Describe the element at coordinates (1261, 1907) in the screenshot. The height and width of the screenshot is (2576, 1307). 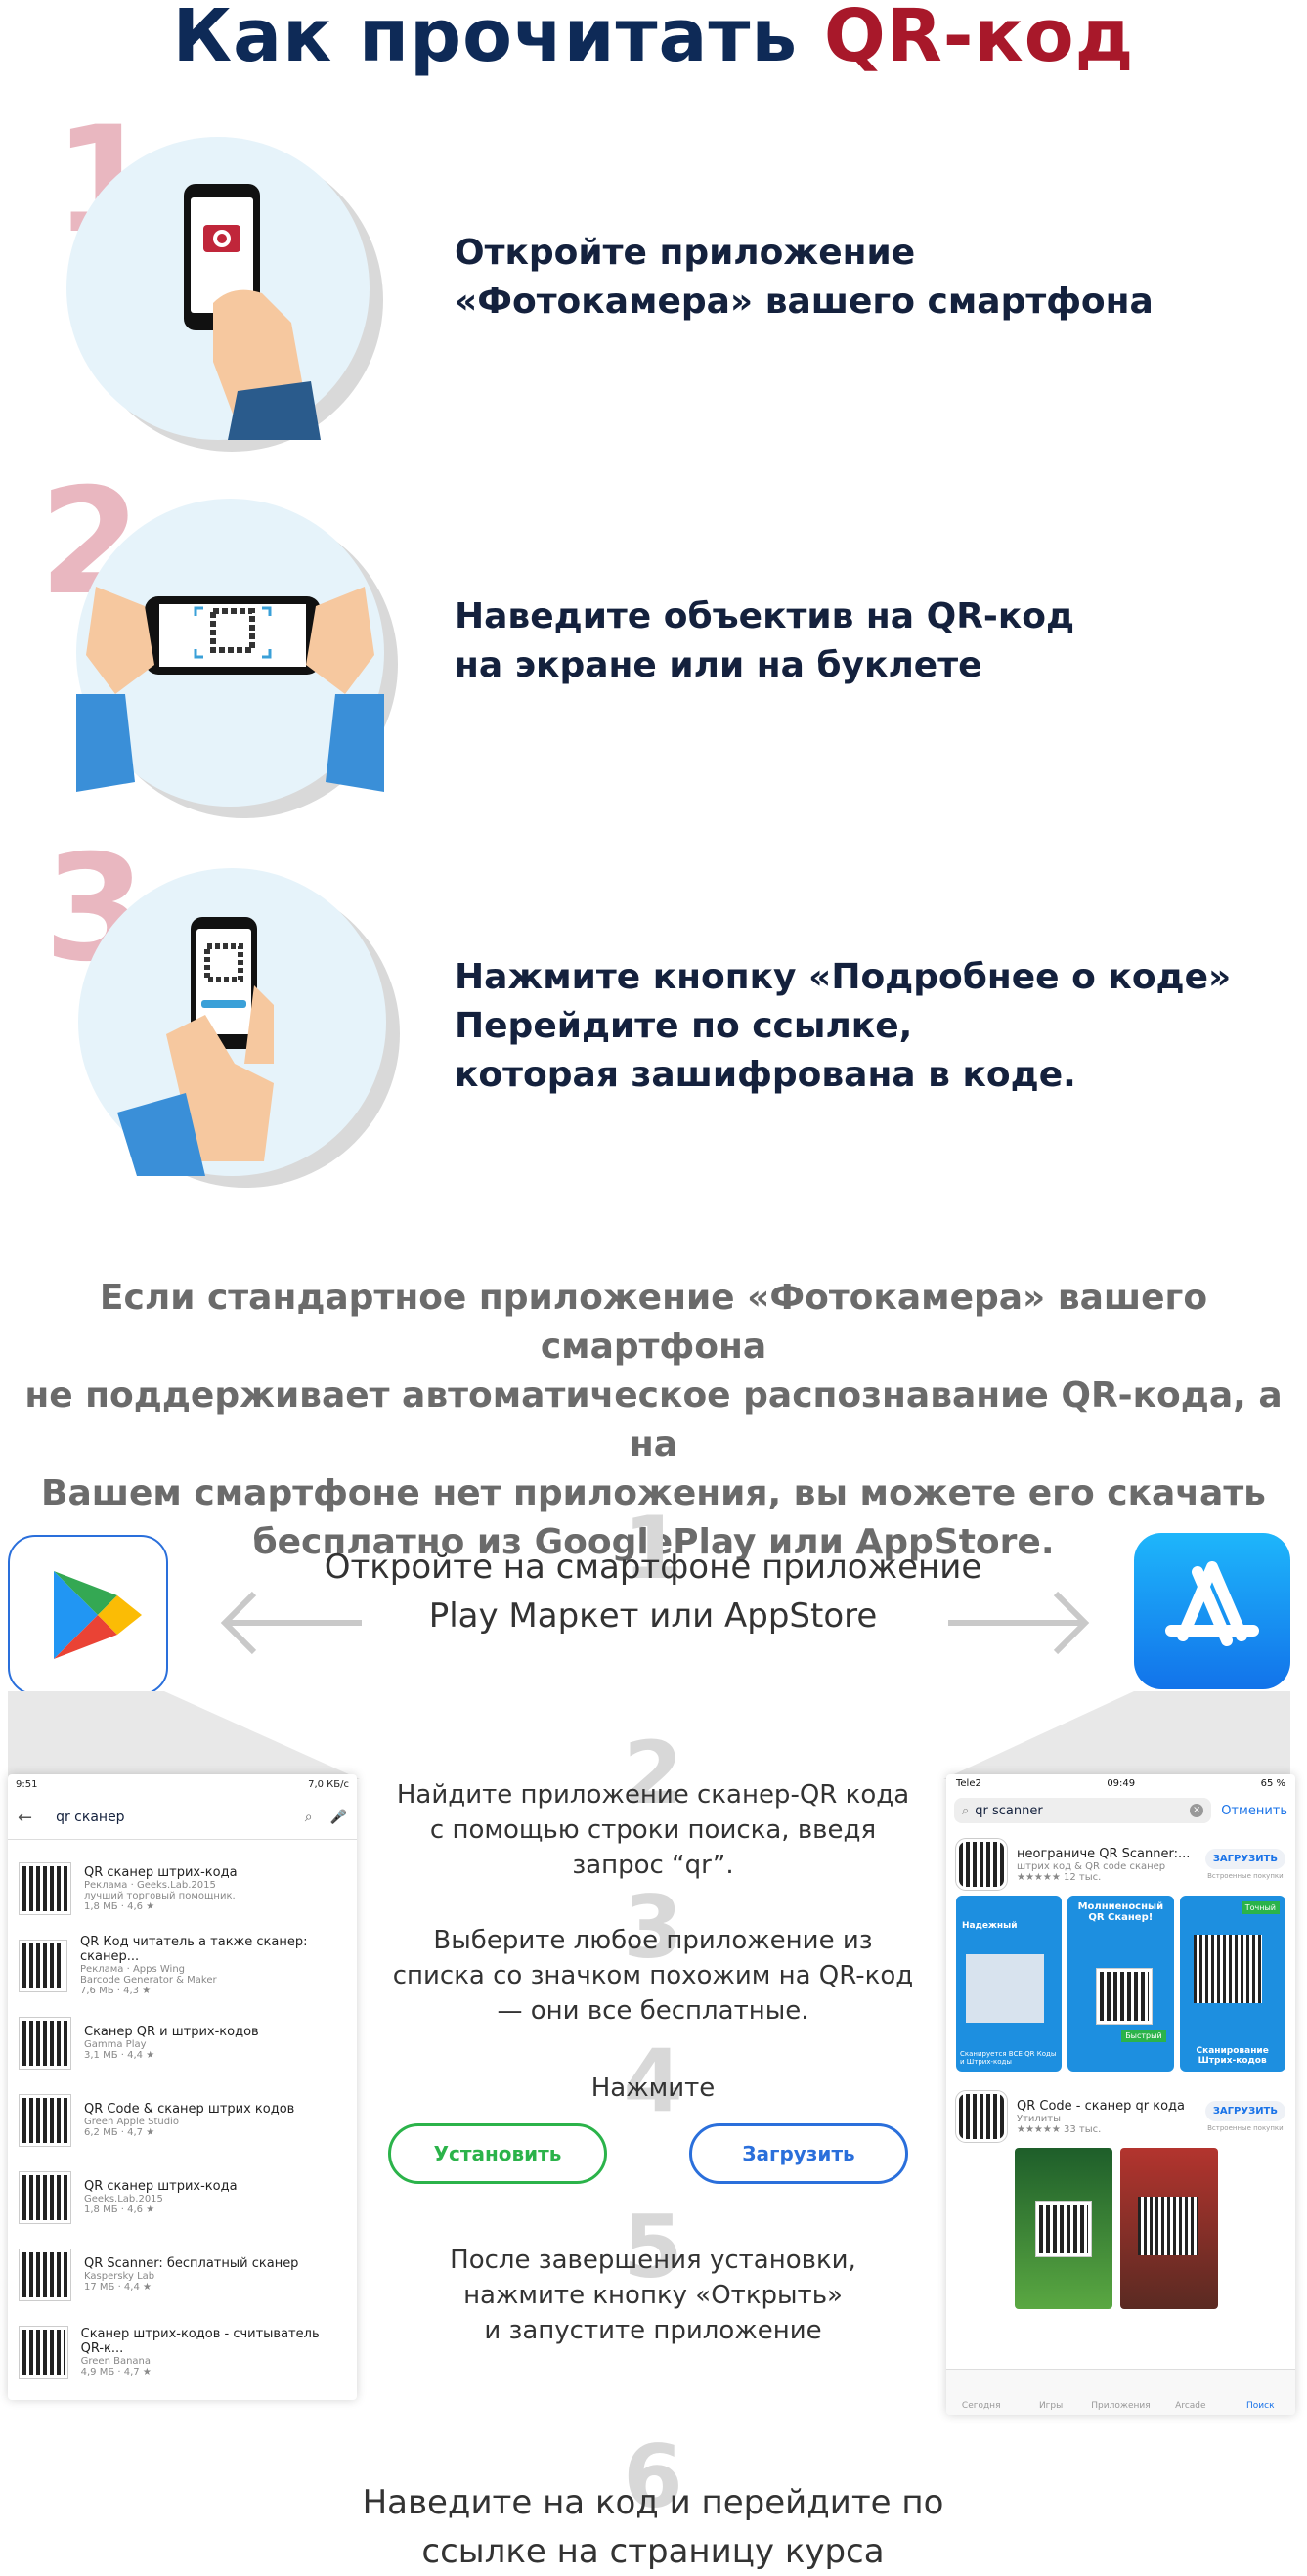
I see `shot-3-caption: Точный` at that location.